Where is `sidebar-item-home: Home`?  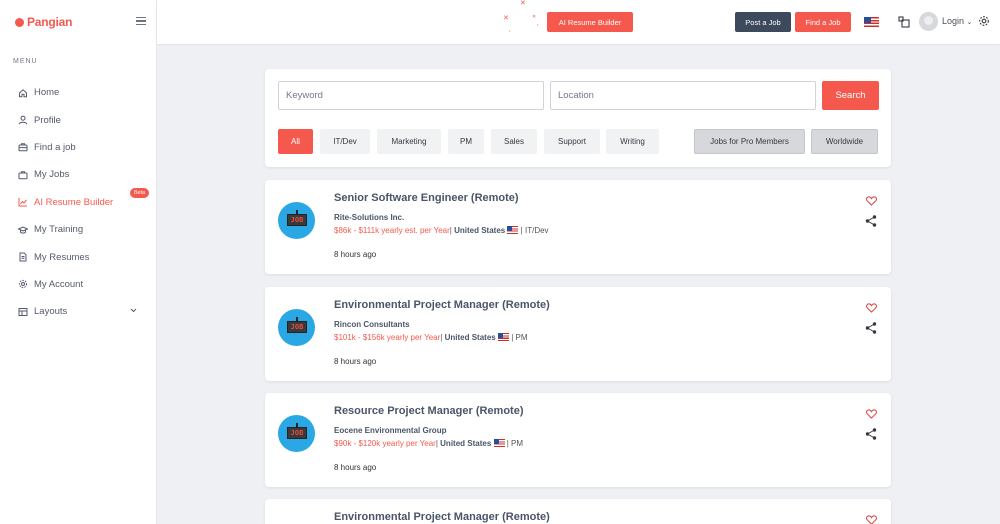
sidebar-item-home: Home is located at coordinates (78, 92).